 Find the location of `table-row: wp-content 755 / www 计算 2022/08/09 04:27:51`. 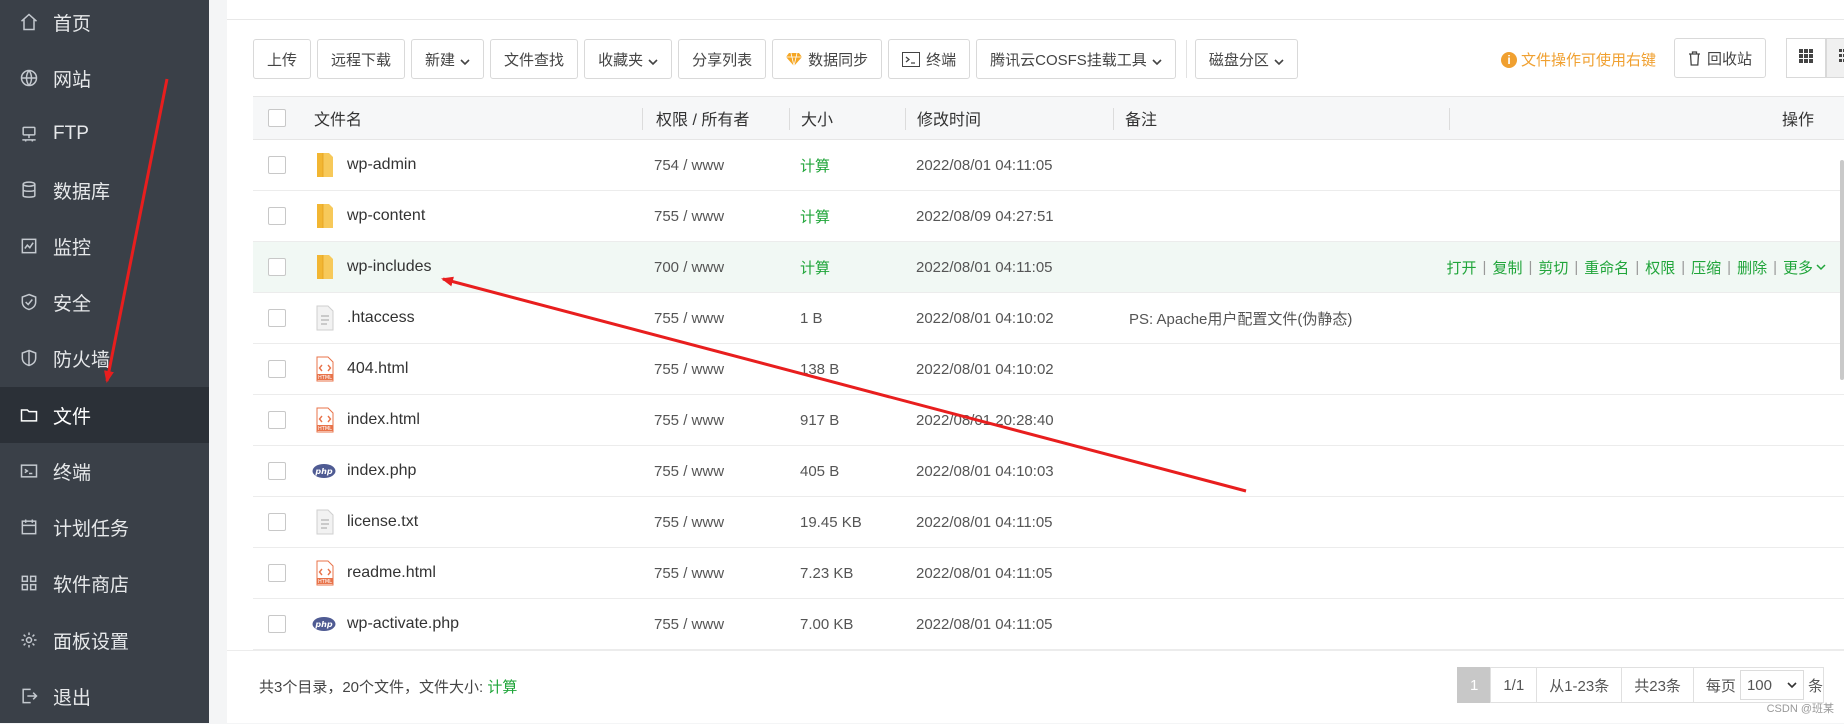

table-row: wp-content 755 / www 计算 2022/08/09 04:27:51 is located at coordinates (1048, 216).